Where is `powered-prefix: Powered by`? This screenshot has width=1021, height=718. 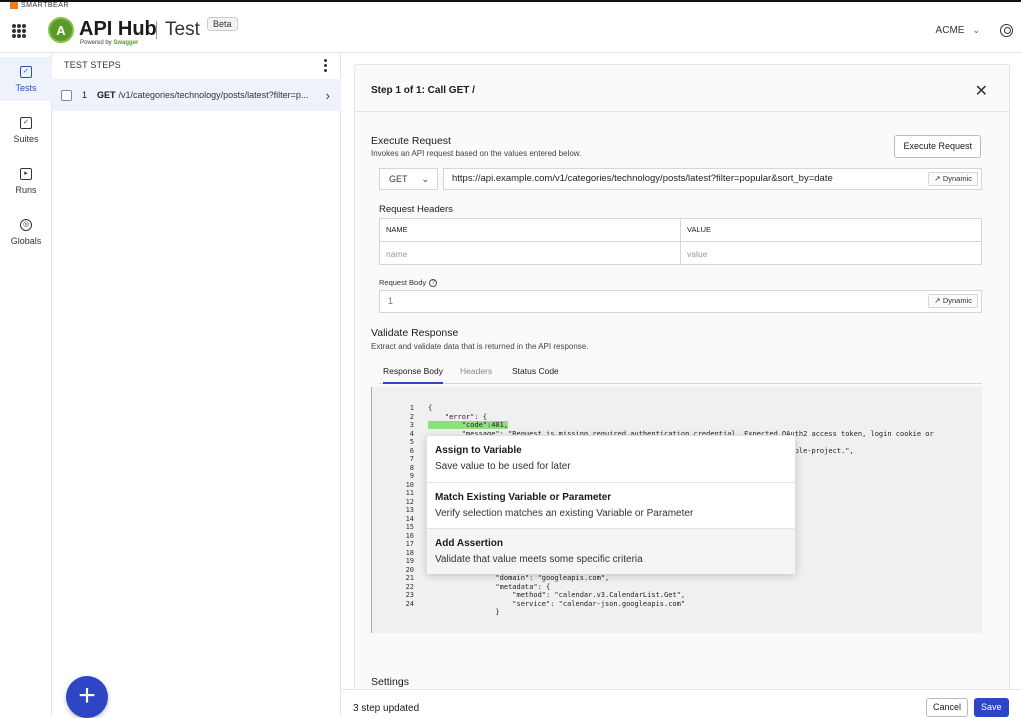
powered-prefix: Powered by is located at coordinates (96, 43).